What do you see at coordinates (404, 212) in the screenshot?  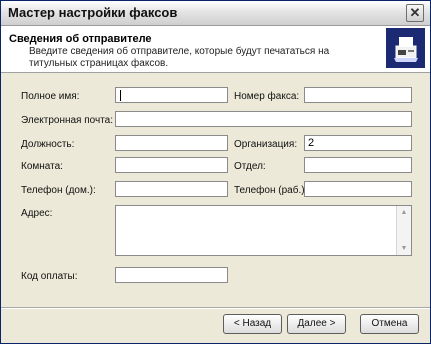 I see `scroll-up-icon: ▲` at bounding box center [404, 212].